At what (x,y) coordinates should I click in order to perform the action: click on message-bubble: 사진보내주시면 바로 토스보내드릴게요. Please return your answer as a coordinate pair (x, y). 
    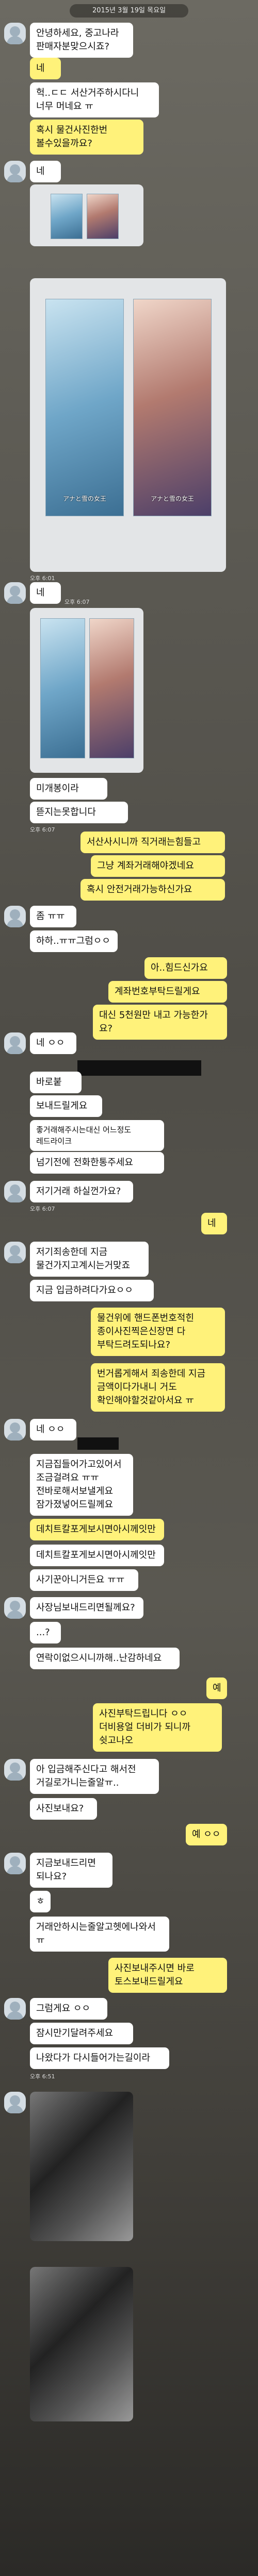
    Looking at the image, I should click on (167, 1975).